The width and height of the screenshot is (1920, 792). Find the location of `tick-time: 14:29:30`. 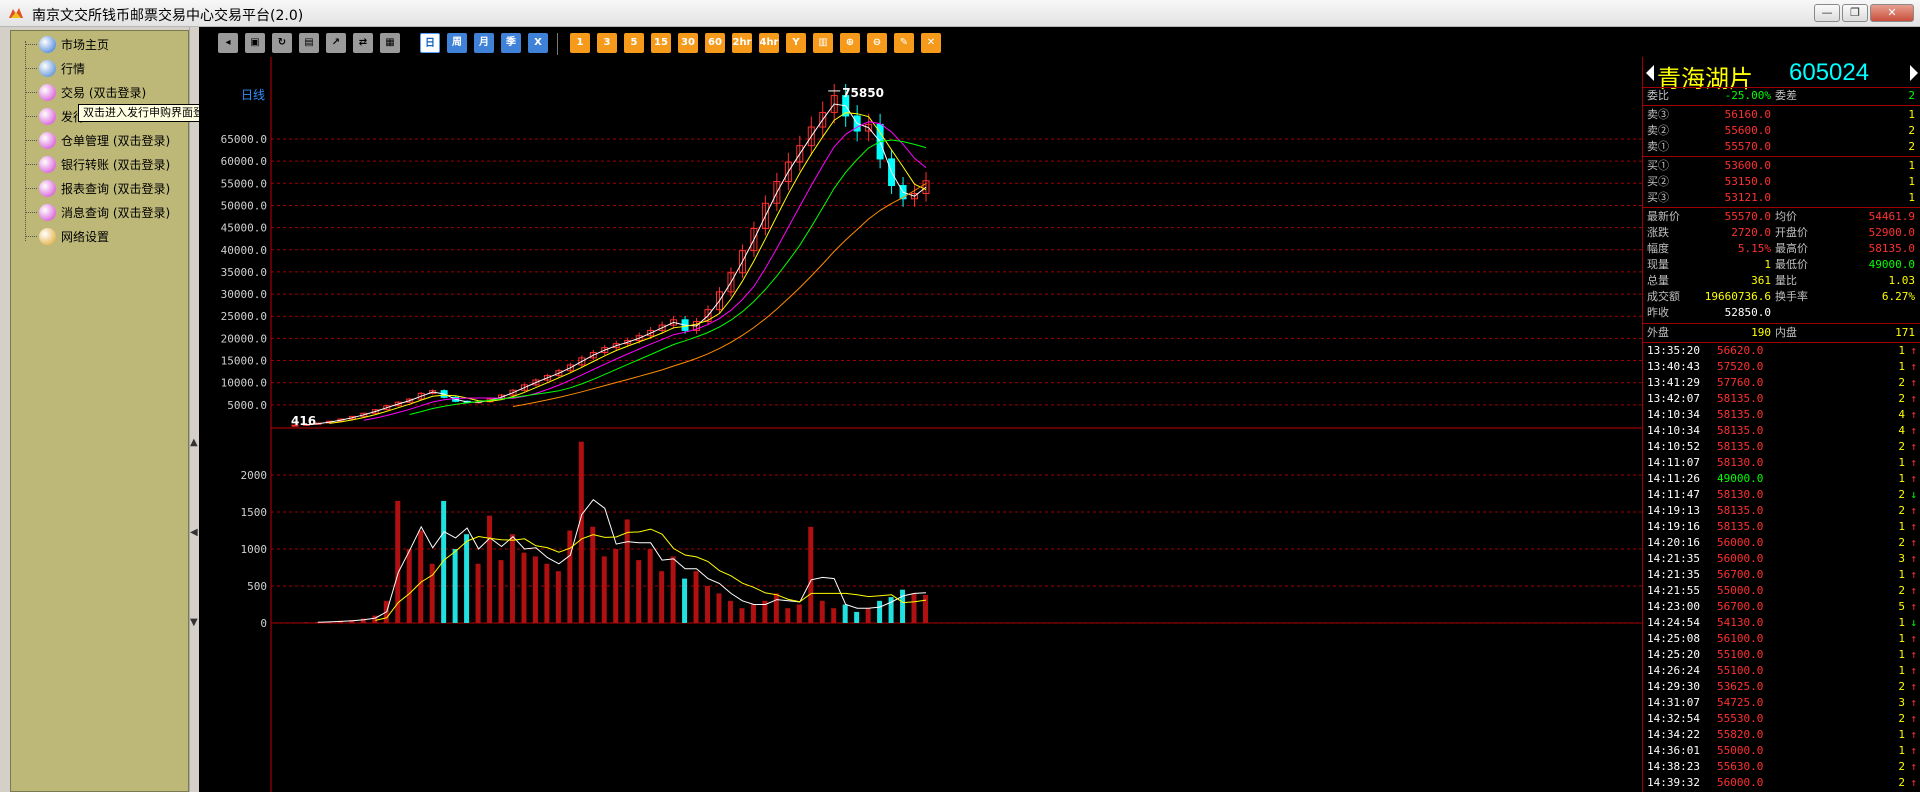

tick-time: 14:29:30 is located at coordinates (1673, 686).